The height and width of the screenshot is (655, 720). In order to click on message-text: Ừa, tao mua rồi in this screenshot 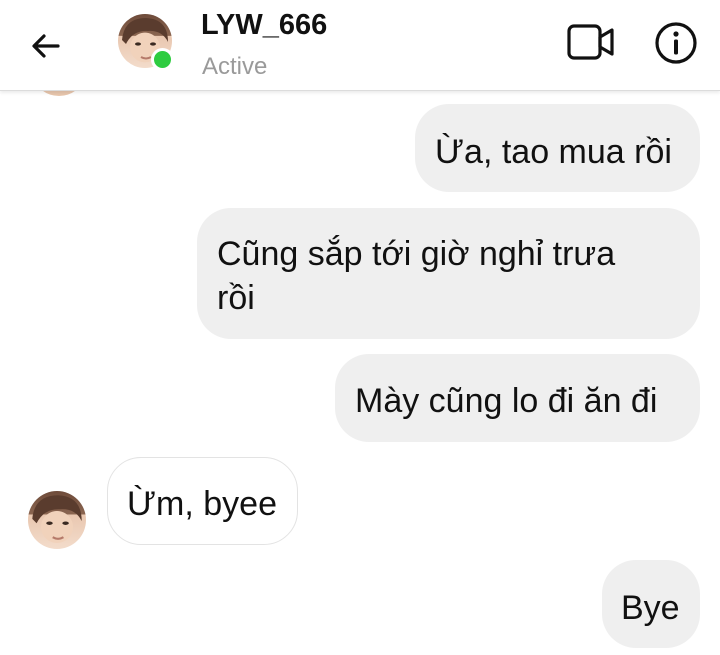, I will do `click(553, 152)`.